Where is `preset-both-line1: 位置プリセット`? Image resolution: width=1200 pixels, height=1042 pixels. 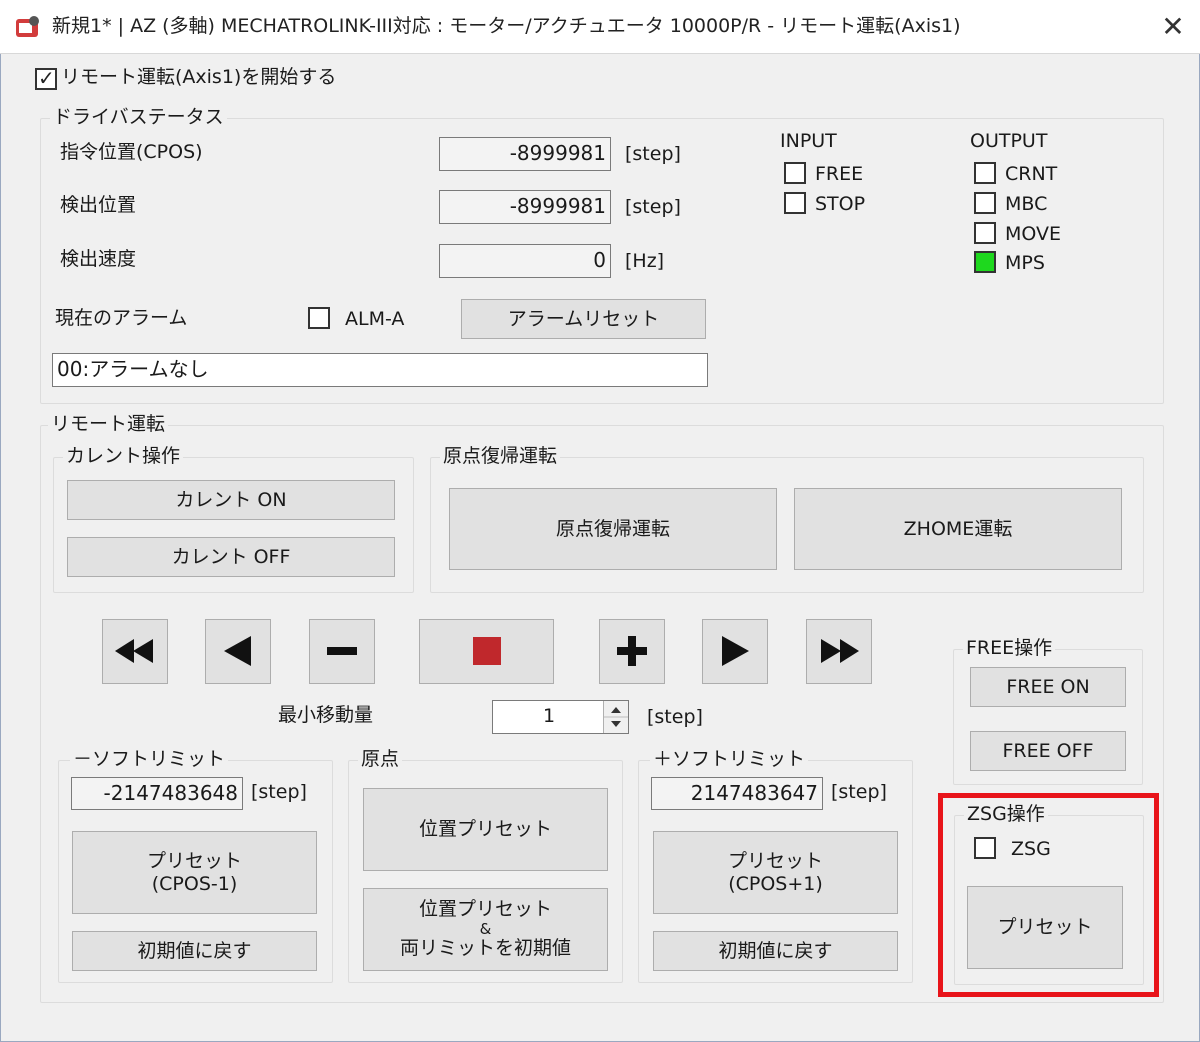
preset-both-line1: 位置プリセット is located at coordinates (485, 909).